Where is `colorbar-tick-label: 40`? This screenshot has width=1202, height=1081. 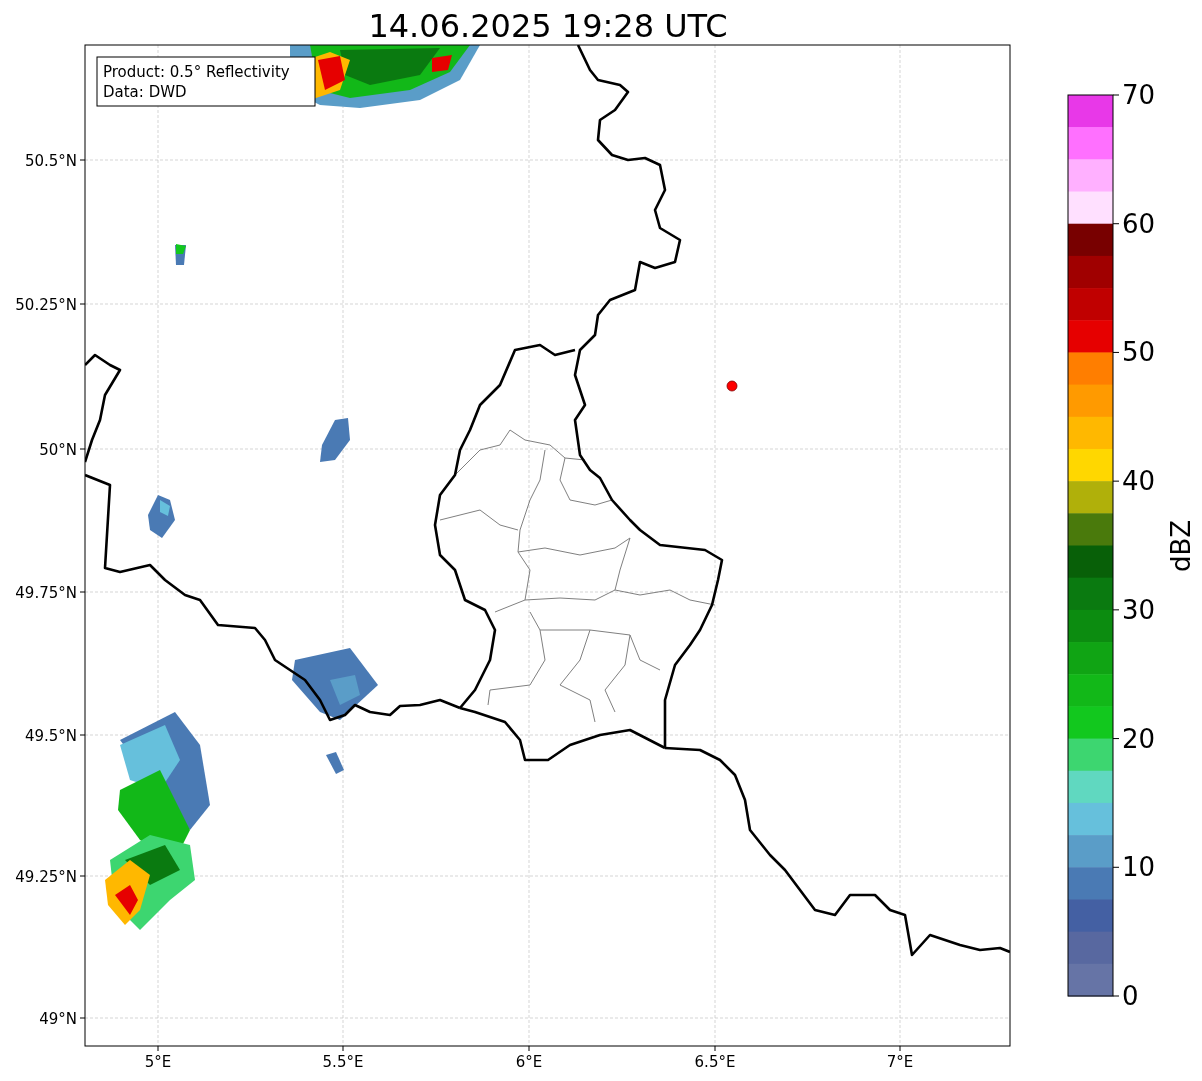
colorbar-tick-label: 40 is located at coordinates (1139, 481).